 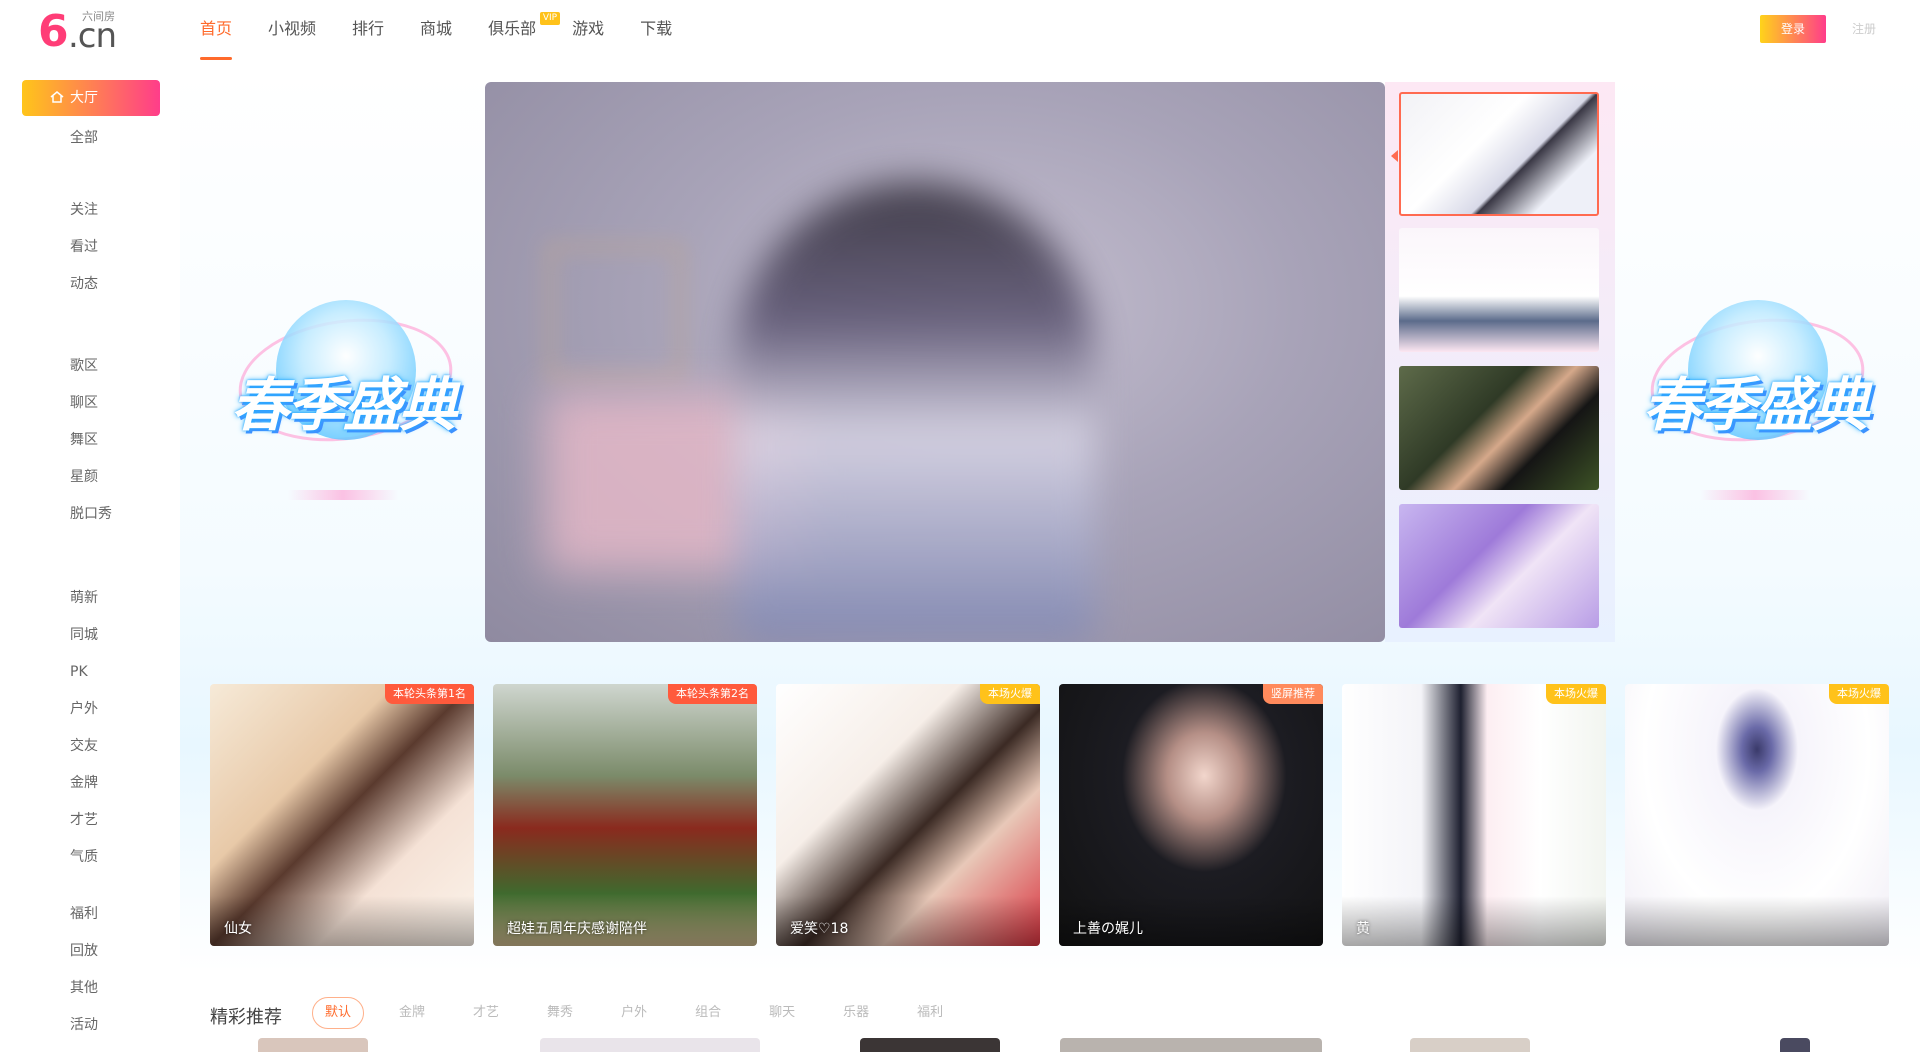 I want to click on sidebar-item-other: 其他, so click(x=84, y=988).